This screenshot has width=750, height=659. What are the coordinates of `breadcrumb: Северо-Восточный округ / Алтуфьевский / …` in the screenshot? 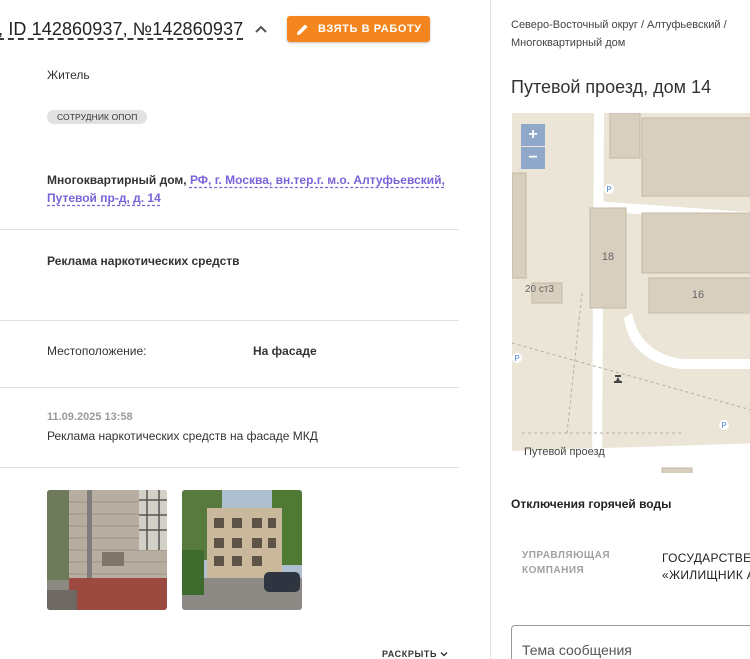 It's located at (630, 34).